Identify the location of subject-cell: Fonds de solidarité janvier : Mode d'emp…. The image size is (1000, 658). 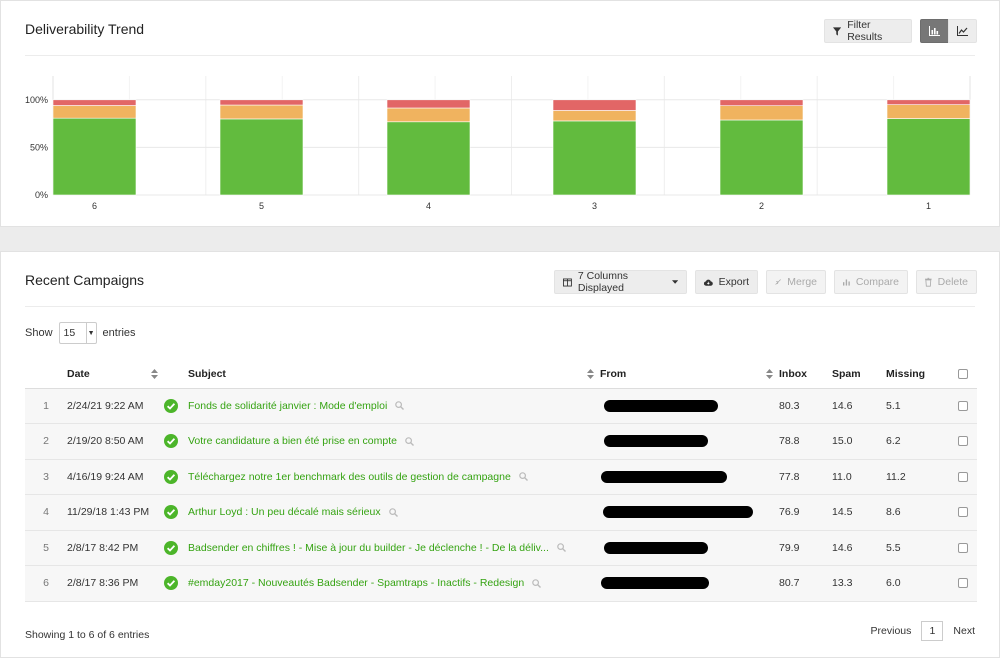
(394, 406).